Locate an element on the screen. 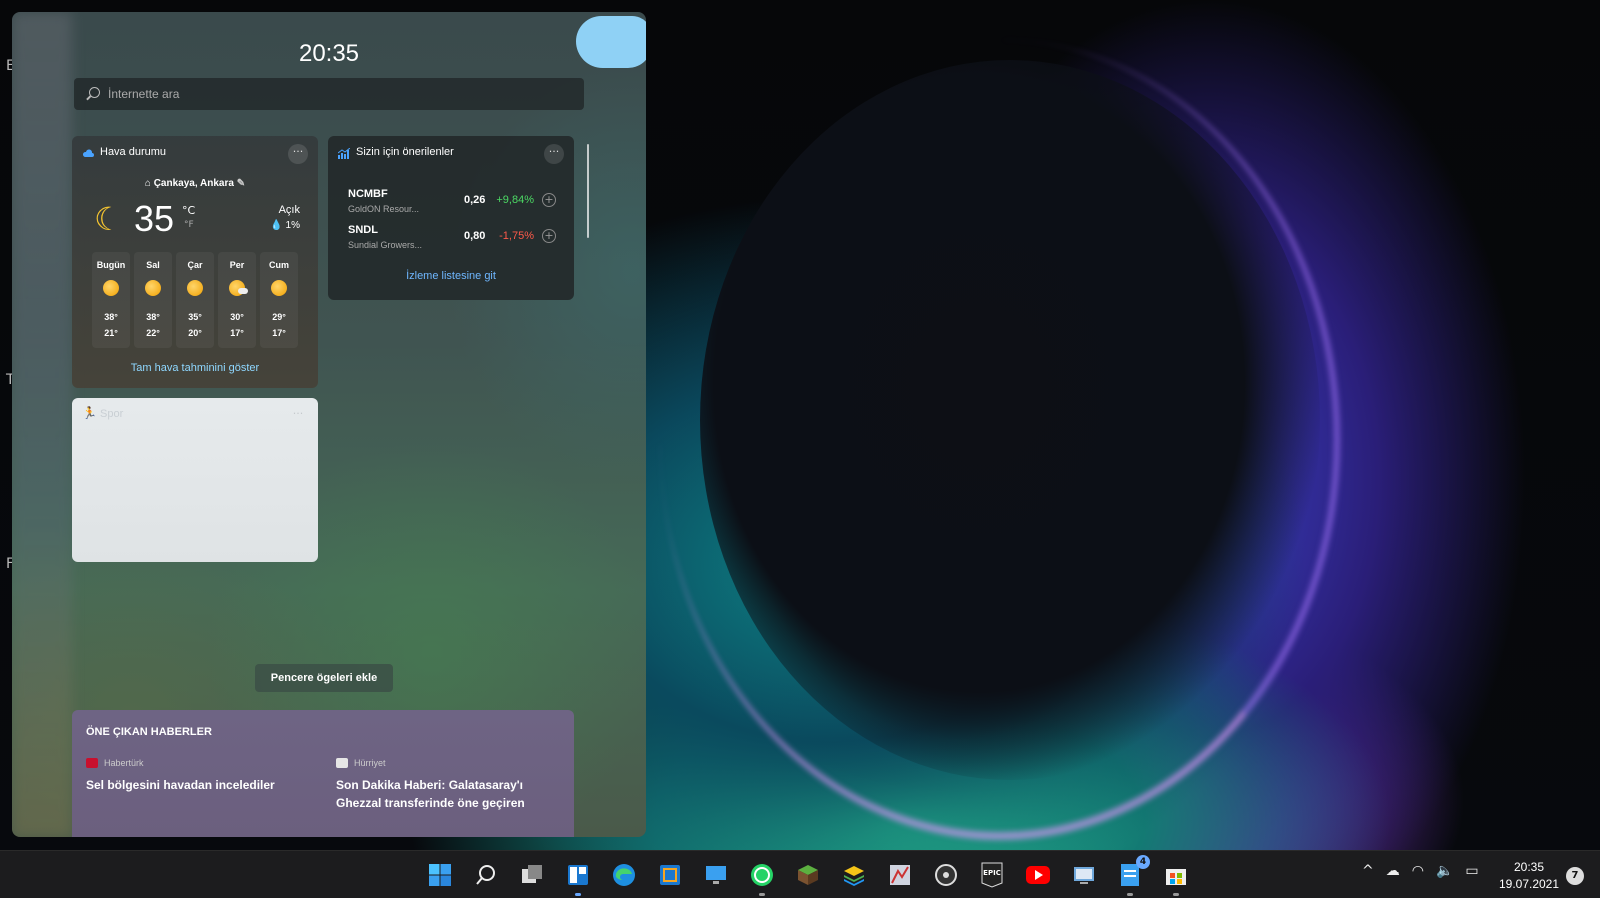 The height and width of the screenshot is (898, 1600). stock-row: SNDL Sundial Growers... 0,80 -1,75% + is located at coordinates (454, 241).